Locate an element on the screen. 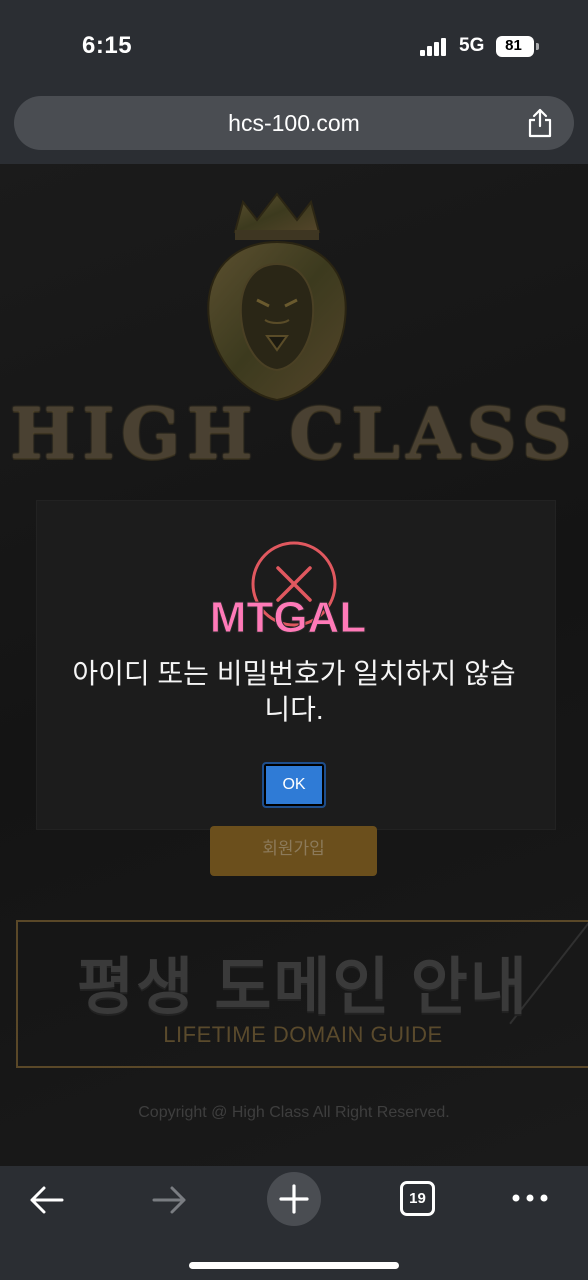 The image size is (588, 1280). domain-guide-title: 평생 도메인 안내 is located at coordinates (303, 987).